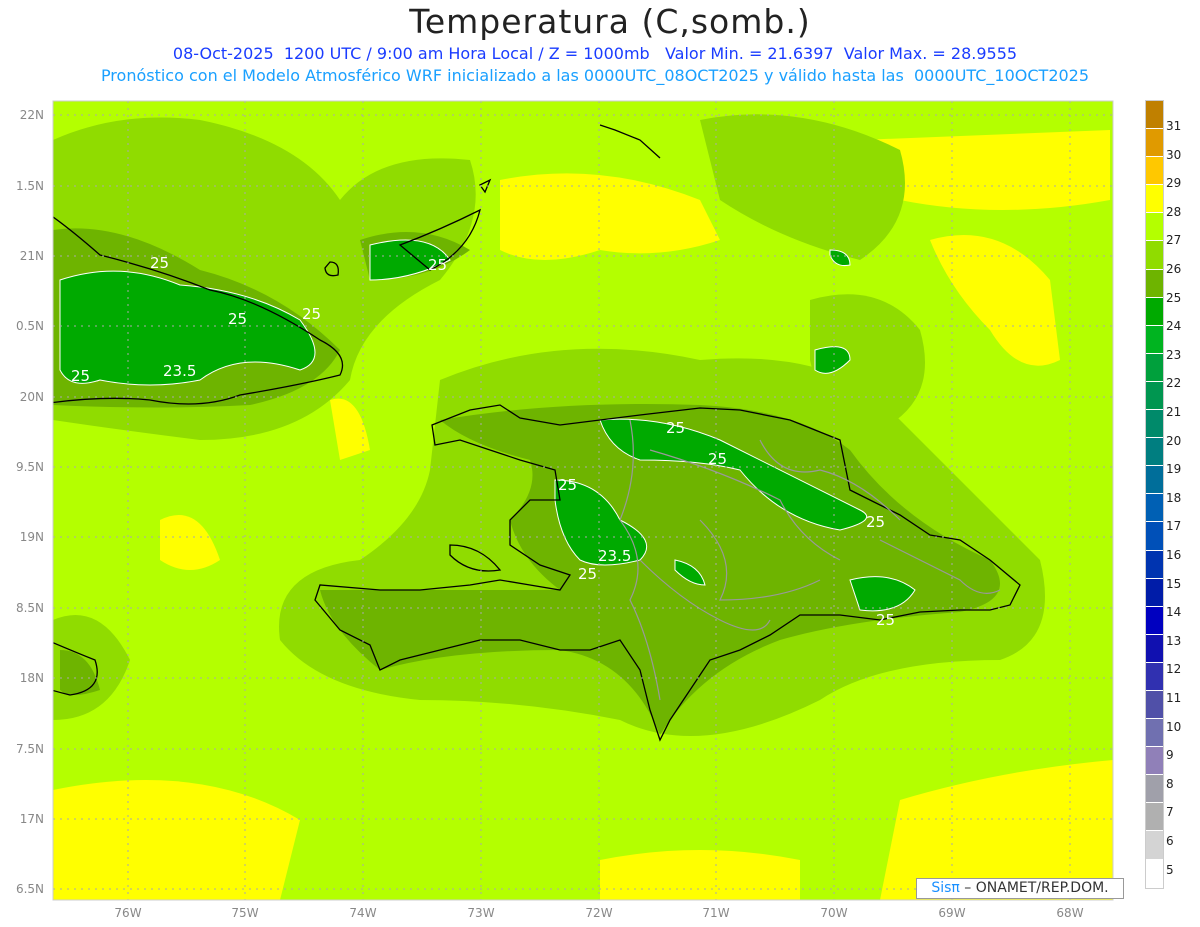 The height and width of the screenshot is (927, 1200). Describe the element at coordinates (1174, 612) in the screenshot. I see `legend-label: 14` at that location.